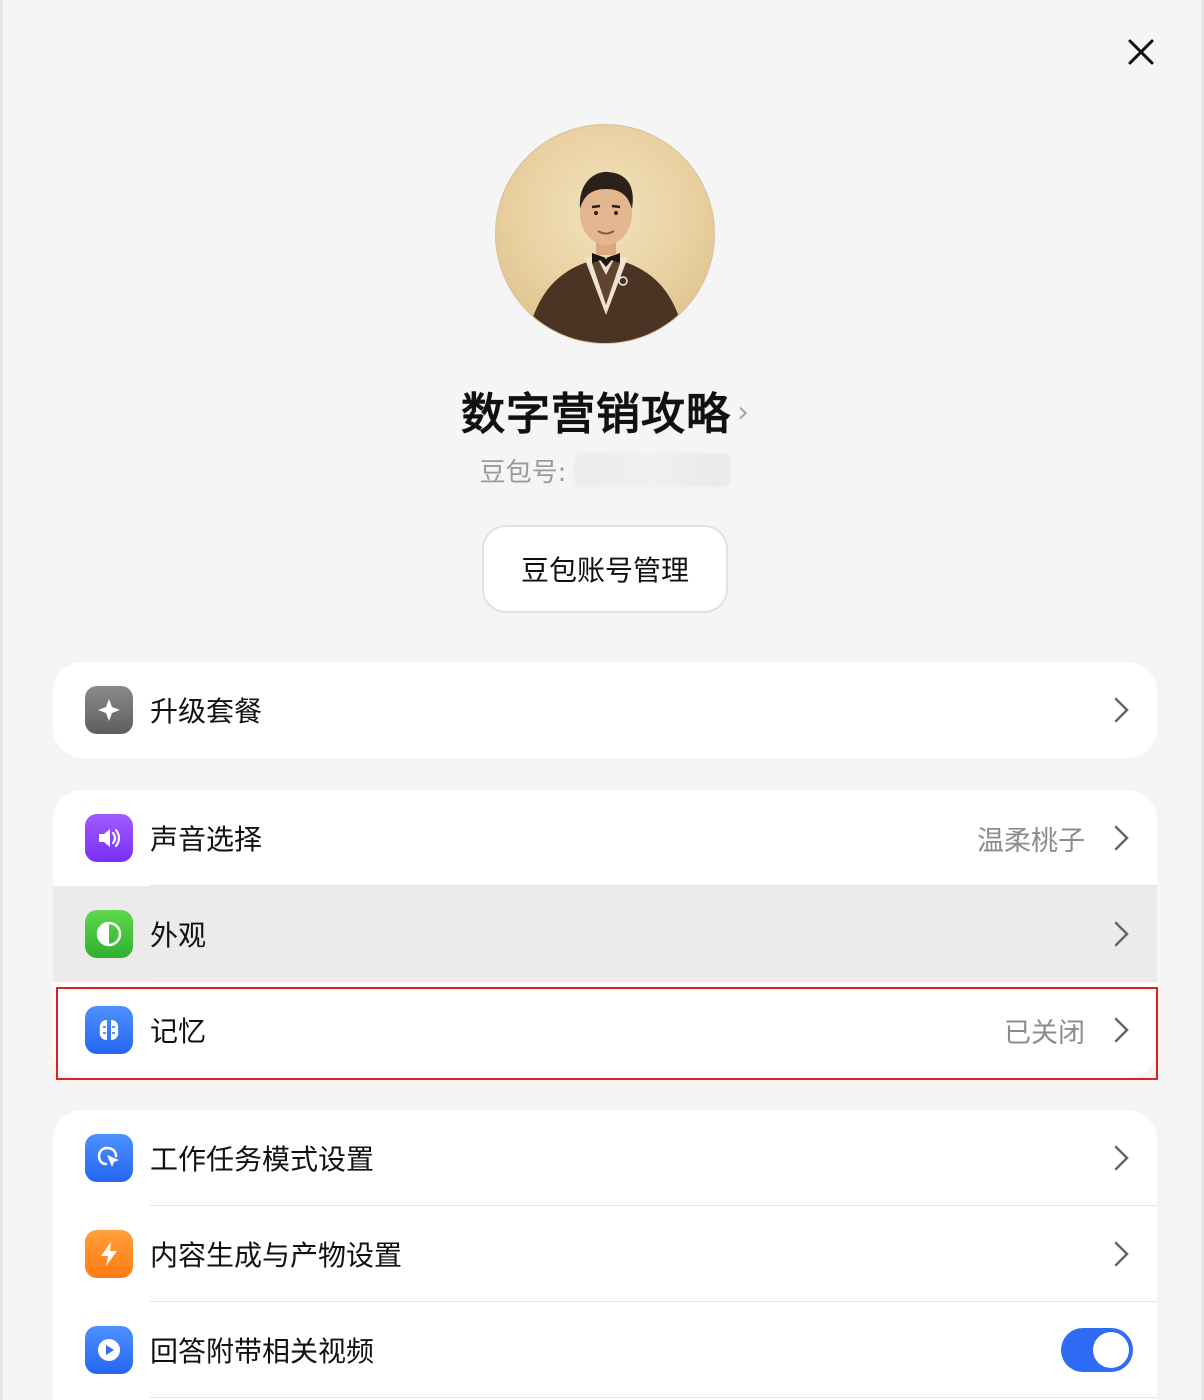 This screenshot has height=1400, width=1204. I want to click on speaker-icon, so click(109, 838).